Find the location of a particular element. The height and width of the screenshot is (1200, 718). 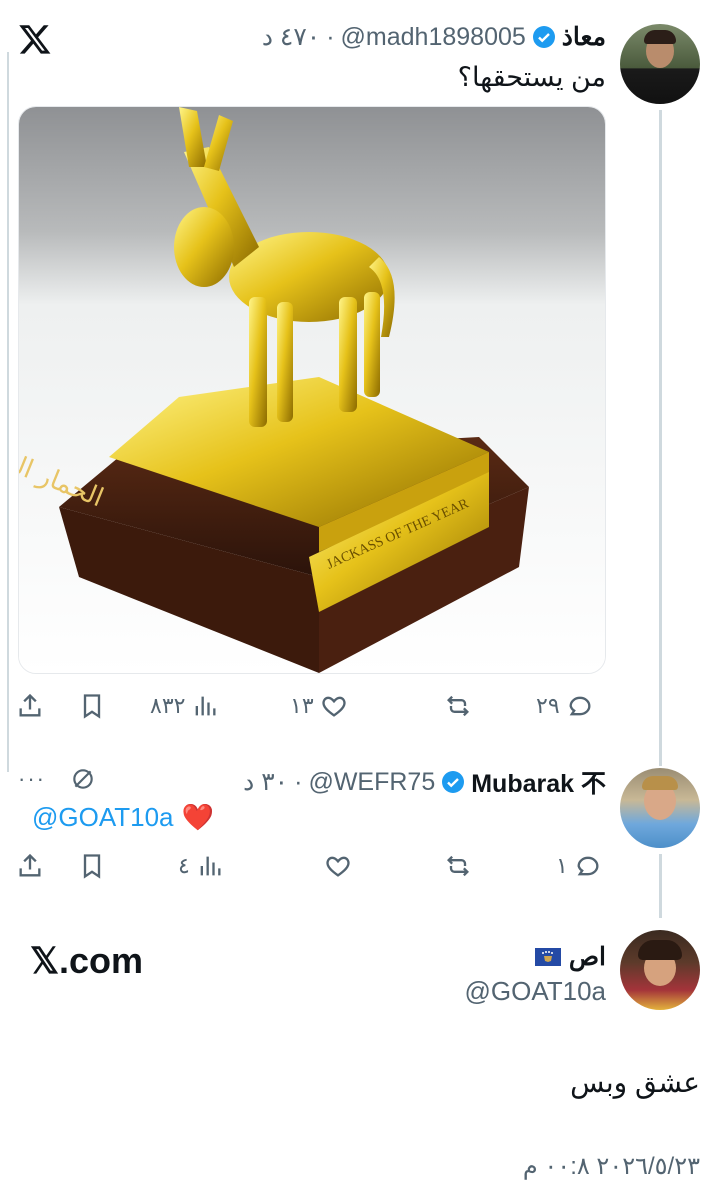

timestamp: ٣٠ د is located at coordinates (265, 782).